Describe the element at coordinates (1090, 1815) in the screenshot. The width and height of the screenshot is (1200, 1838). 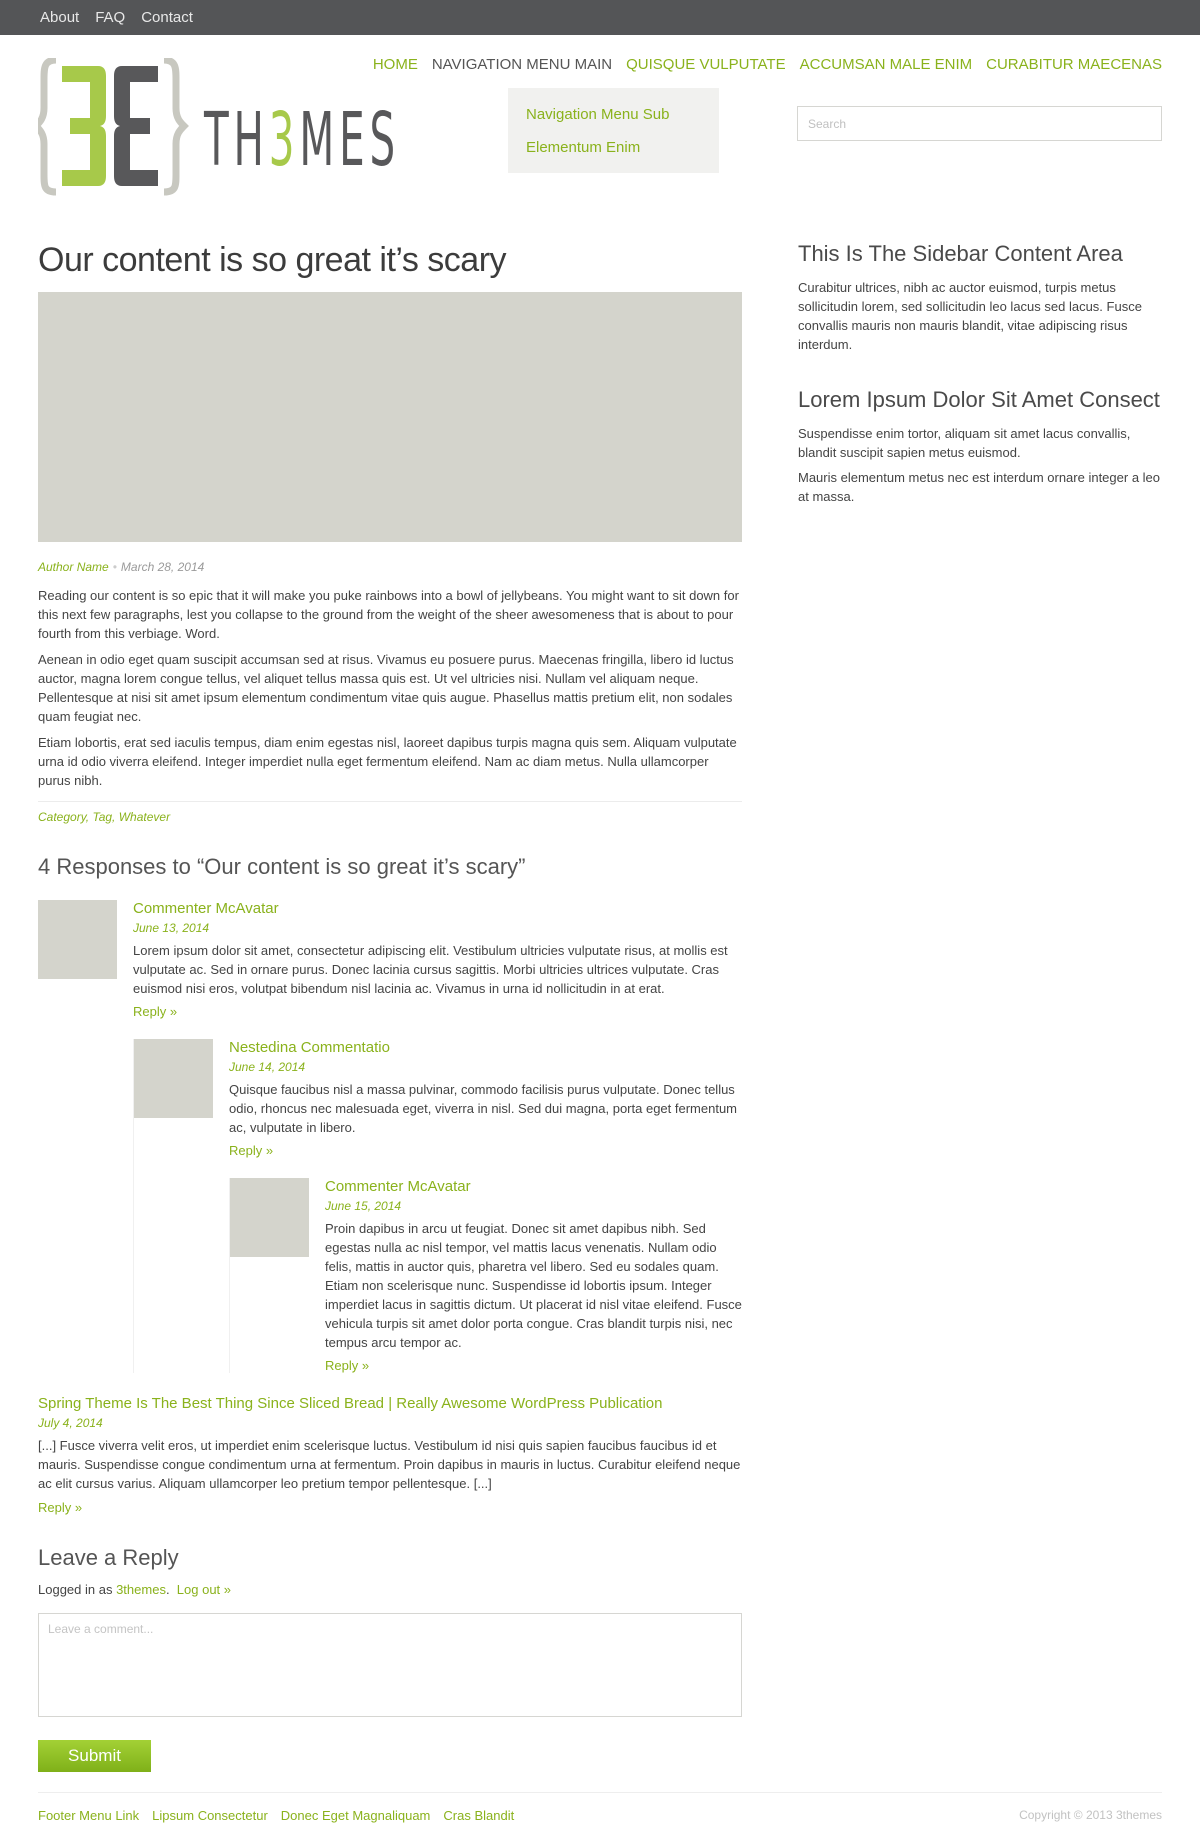
I see `copyright-text: Copyright © 2013 3themes` at that location.